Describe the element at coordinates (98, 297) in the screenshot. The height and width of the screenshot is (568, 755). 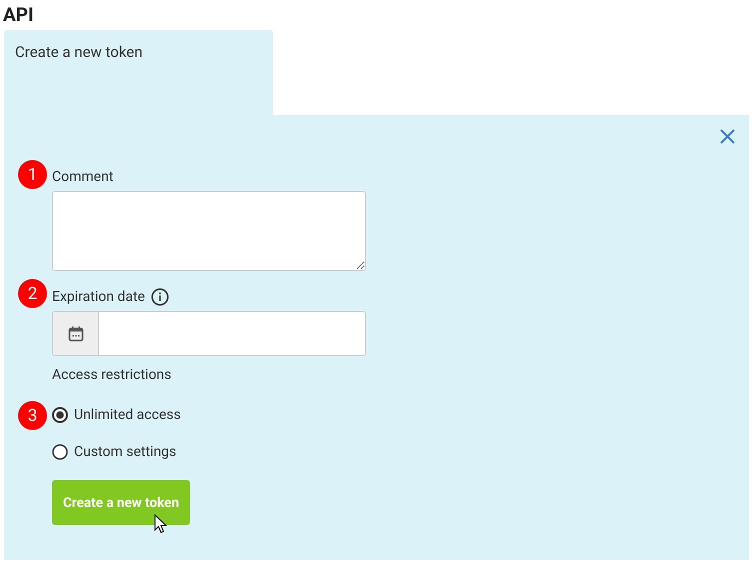
I see `field-label: Expiration date` at that location.